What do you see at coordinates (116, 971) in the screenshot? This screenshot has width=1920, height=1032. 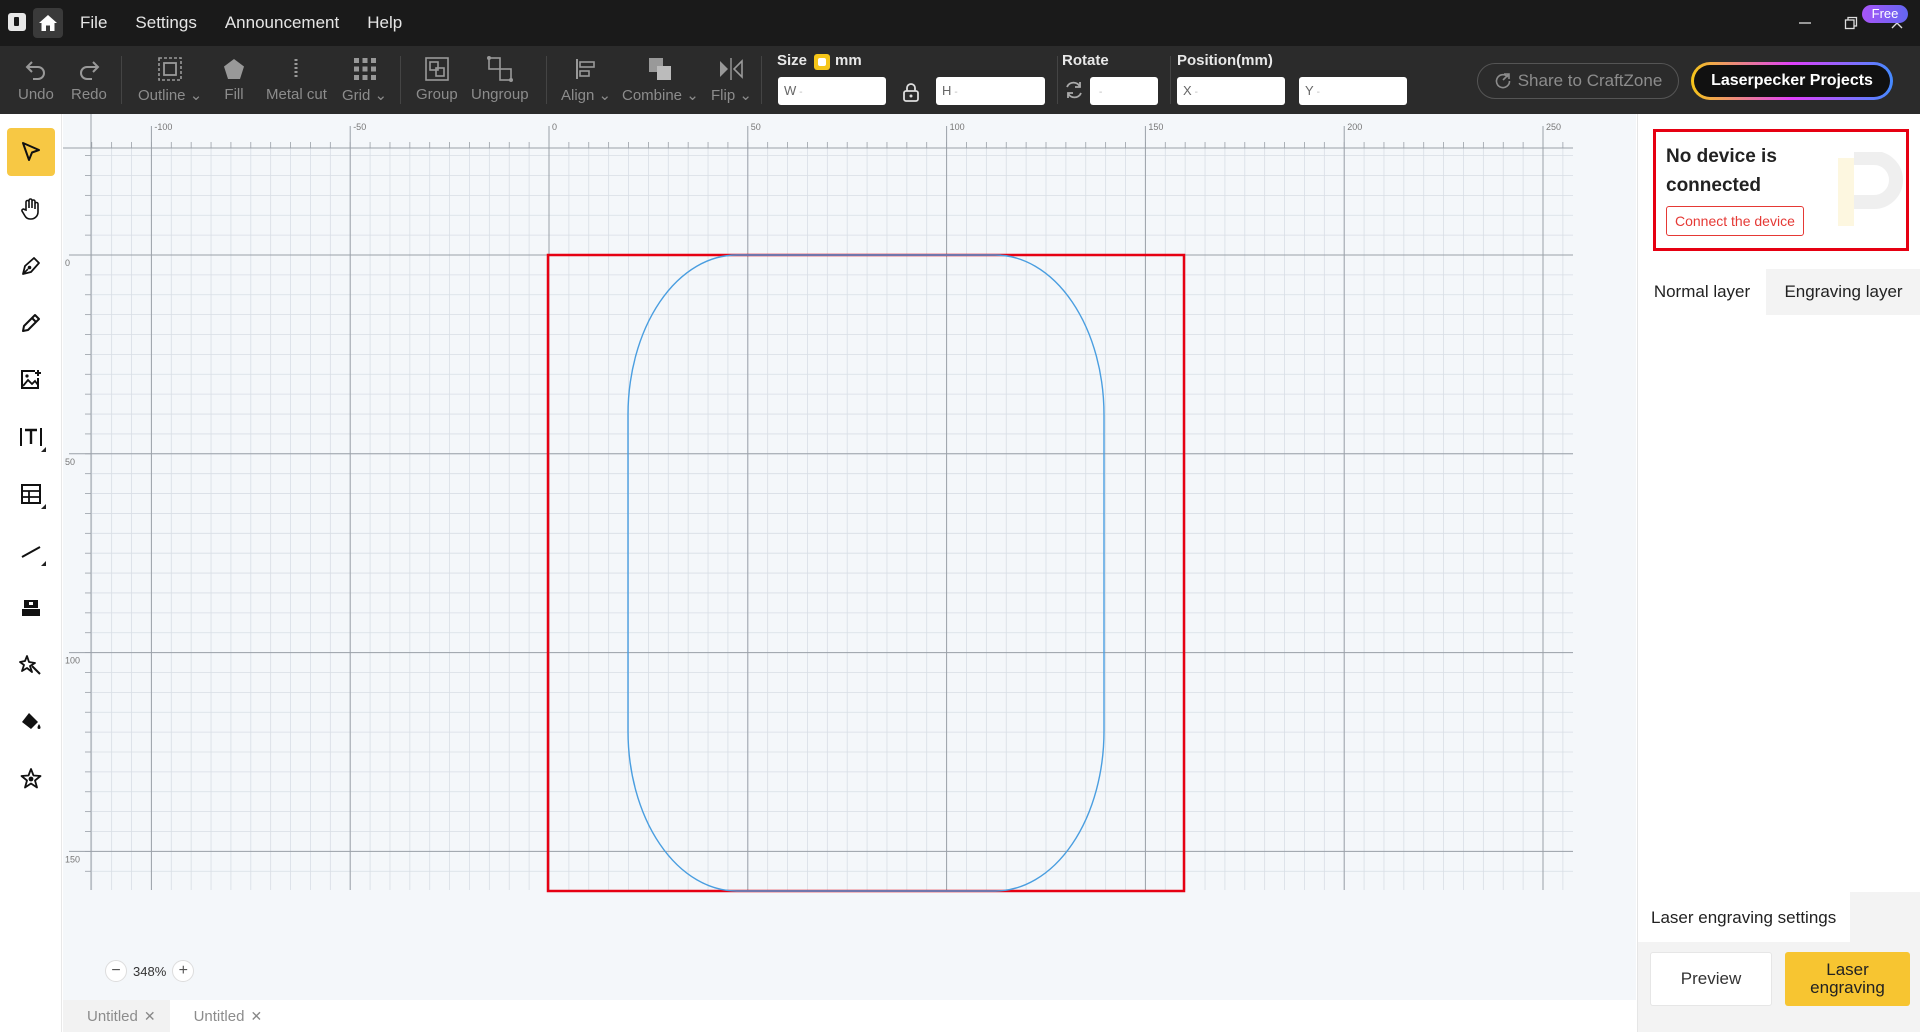 I see `zoom-out-button: −` at bounding box center [116, 971].